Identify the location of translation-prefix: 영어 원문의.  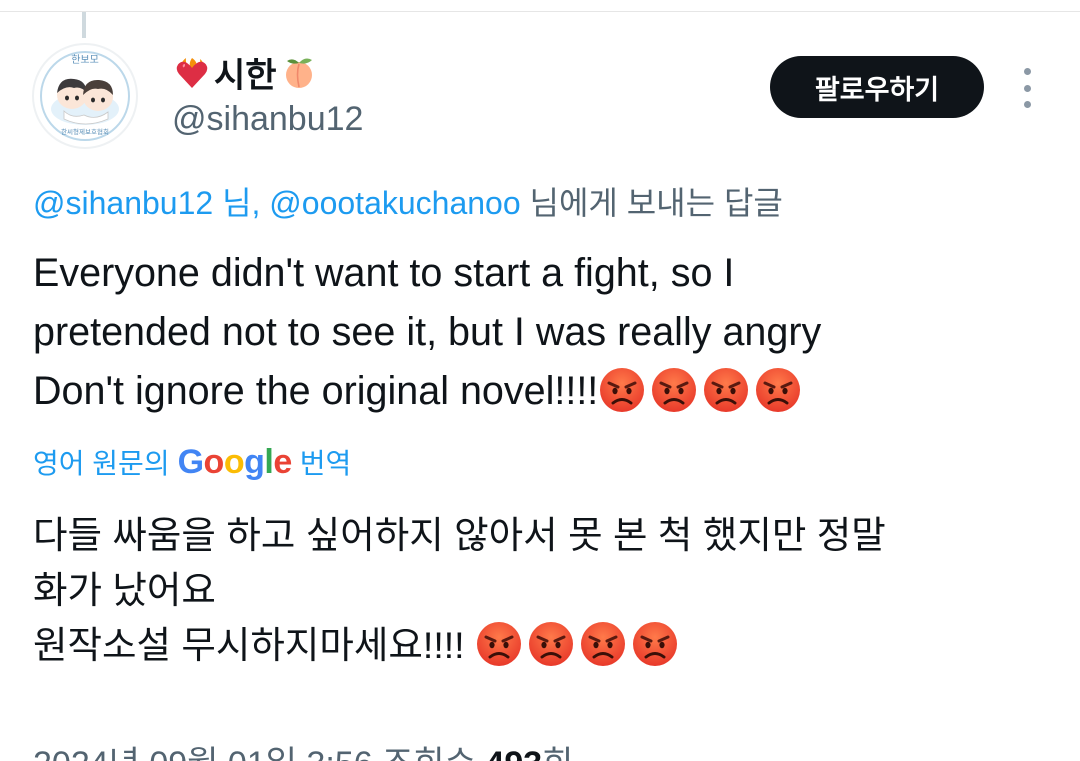
(101, 463).